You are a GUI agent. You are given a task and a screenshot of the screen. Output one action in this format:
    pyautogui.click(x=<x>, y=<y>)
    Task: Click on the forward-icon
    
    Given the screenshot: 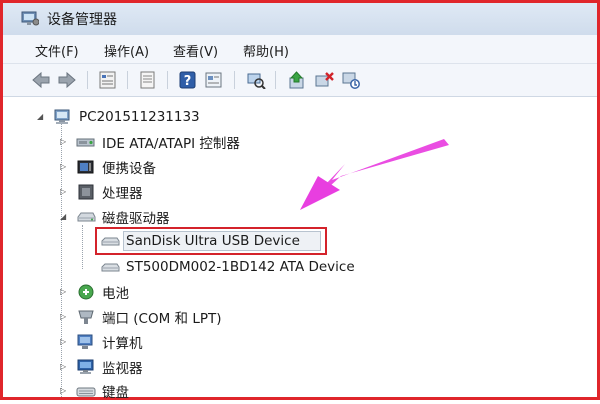 What is the action you would take?
    pyautogui.click(x=67, y=80)
    